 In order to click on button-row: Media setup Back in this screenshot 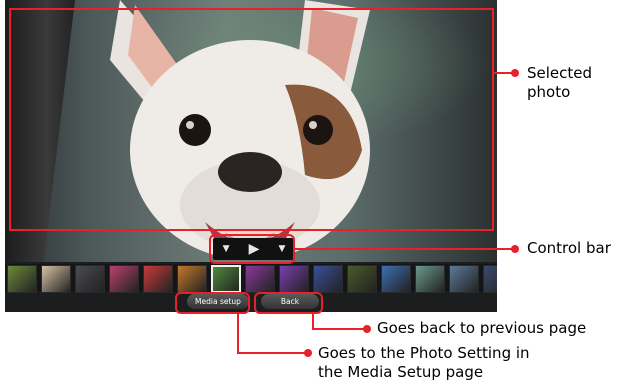, I will do `click(251, 302)`.